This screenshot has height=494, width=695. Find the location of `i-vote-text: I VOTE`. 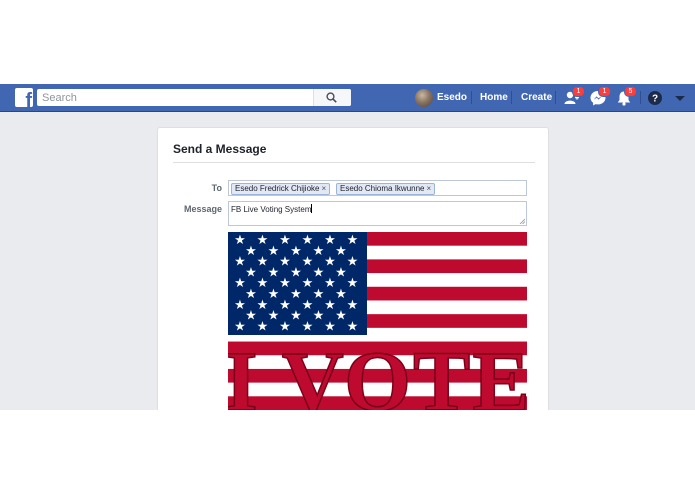

i-vote-text: I VOTE is located at coordinates (377, 371).